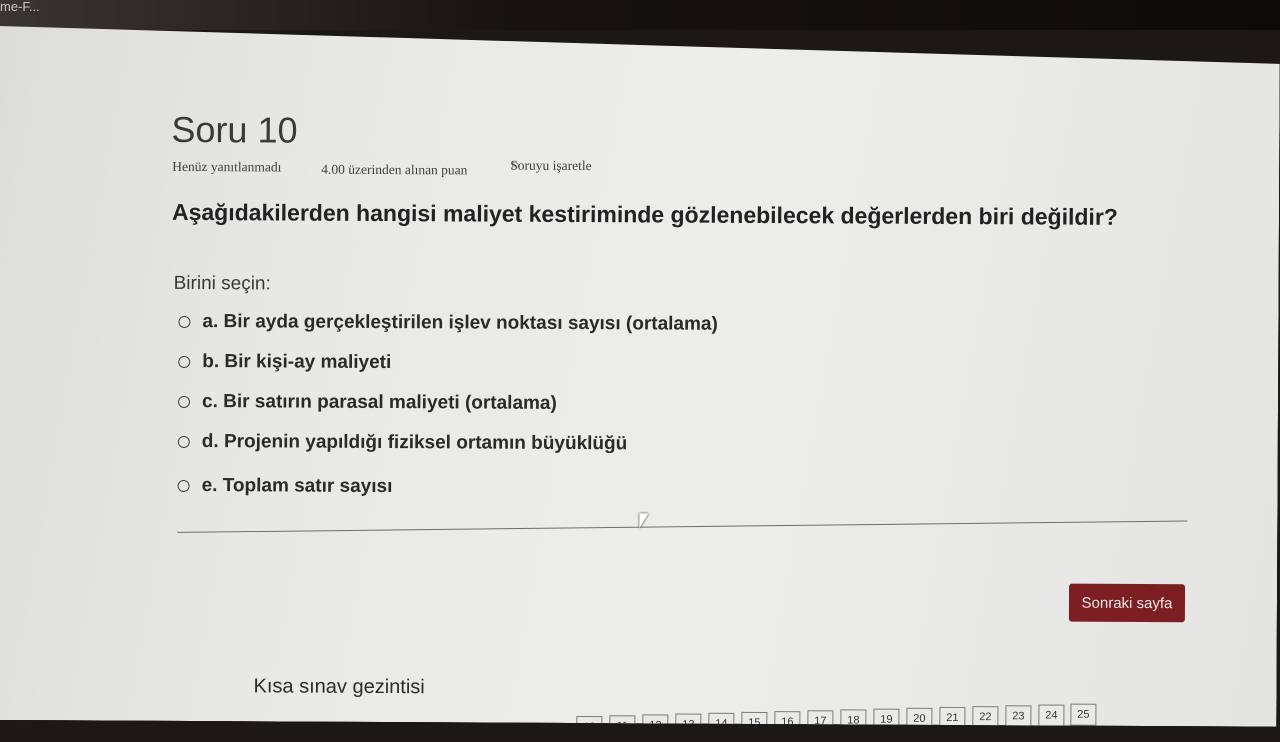 This screenshot has width=1280, height=742. Describe the element at coordinates (297, 362) in the screenshot. I see `answer-option-label: b. Bir kişi-ay maliyeti` at that location.